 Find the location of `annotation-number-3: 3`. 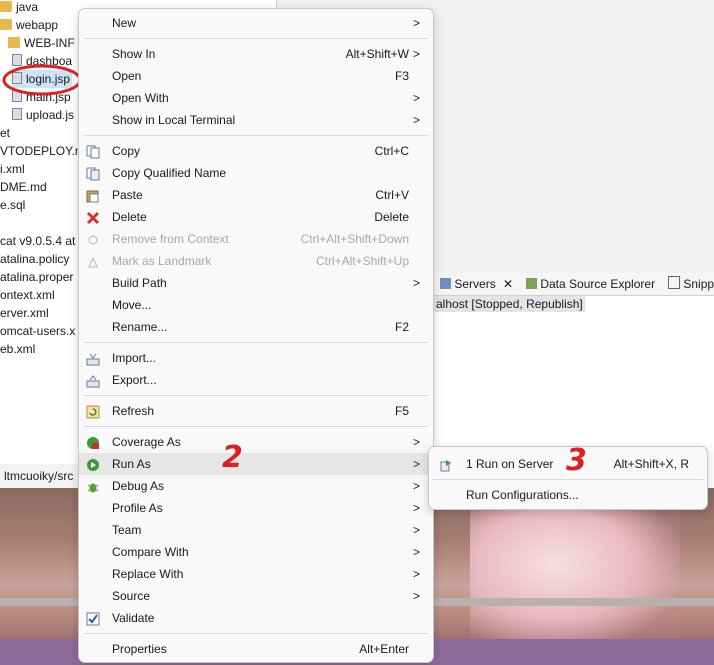

annotation-number-3: 3 is located at coordinates (576, 460).